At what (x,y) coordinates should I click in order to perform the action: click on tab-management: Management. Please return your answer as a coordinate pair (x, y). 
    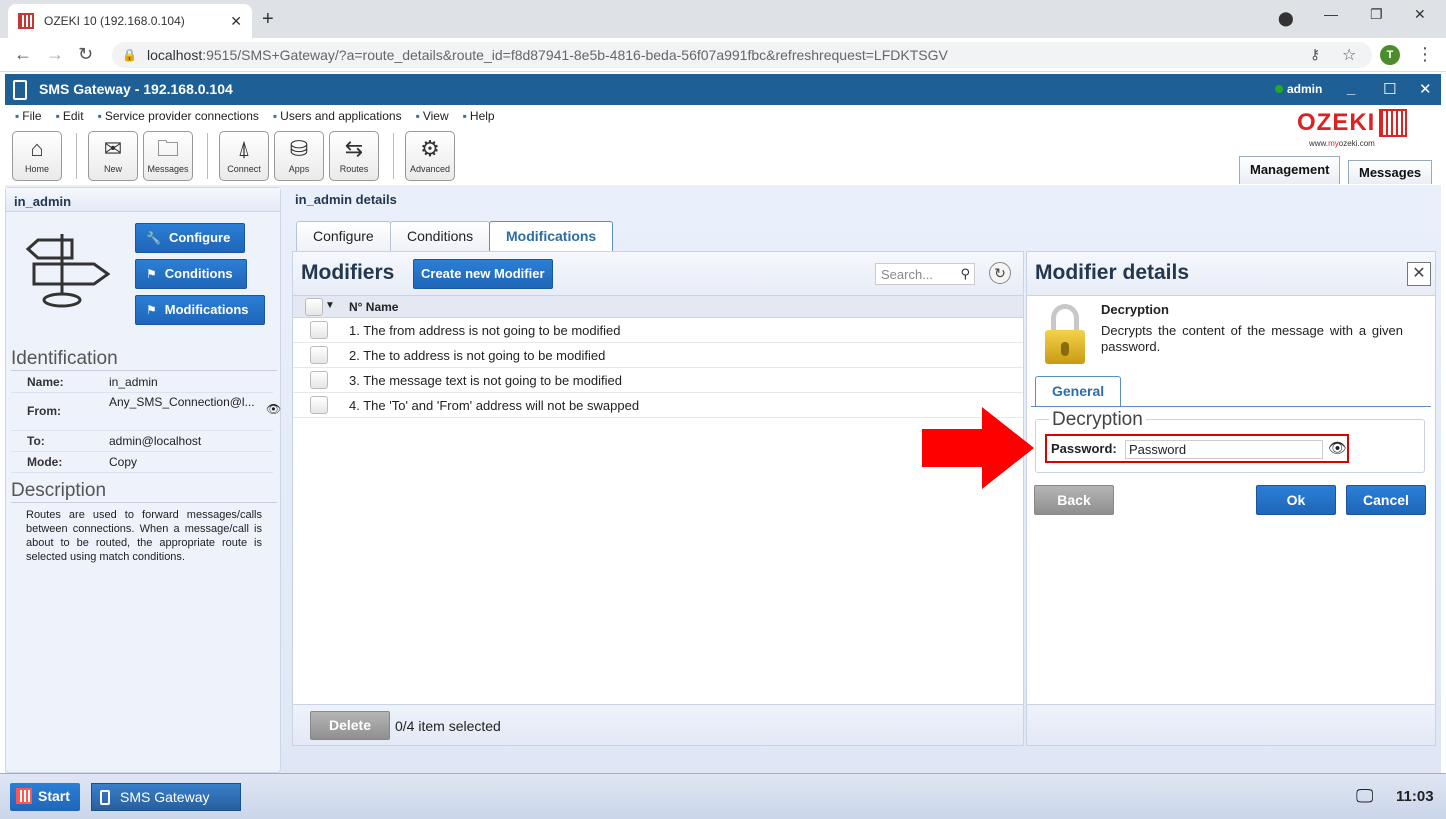
    Looking at the image, I should click on (1290, 170).